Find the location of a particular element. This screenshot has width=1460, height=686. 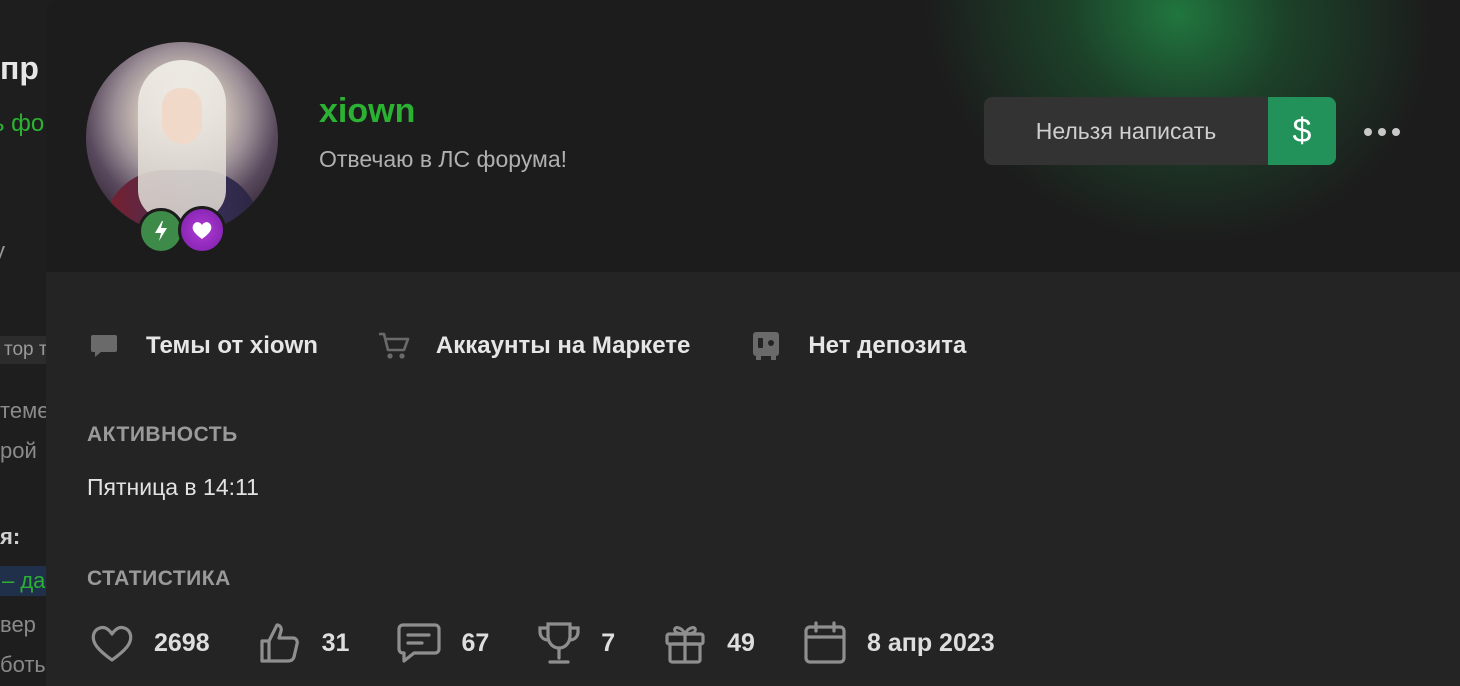

stat-value: 8 апр 2023 is located at coordinates (930, 642).